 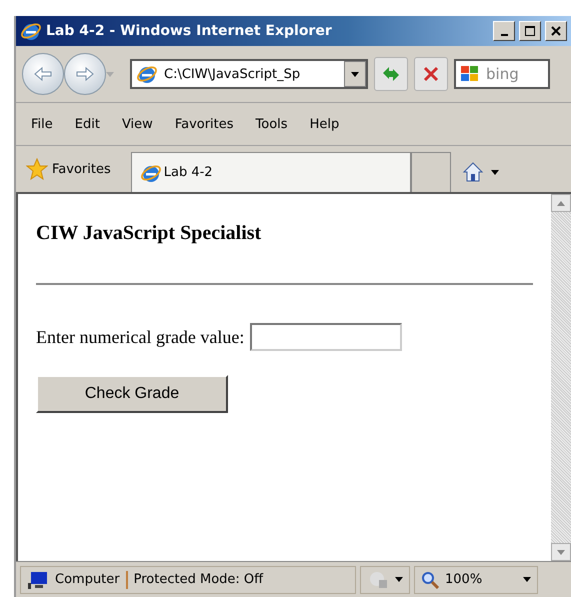 I want to click on history-caret-icon, so click(x=110, y=74).